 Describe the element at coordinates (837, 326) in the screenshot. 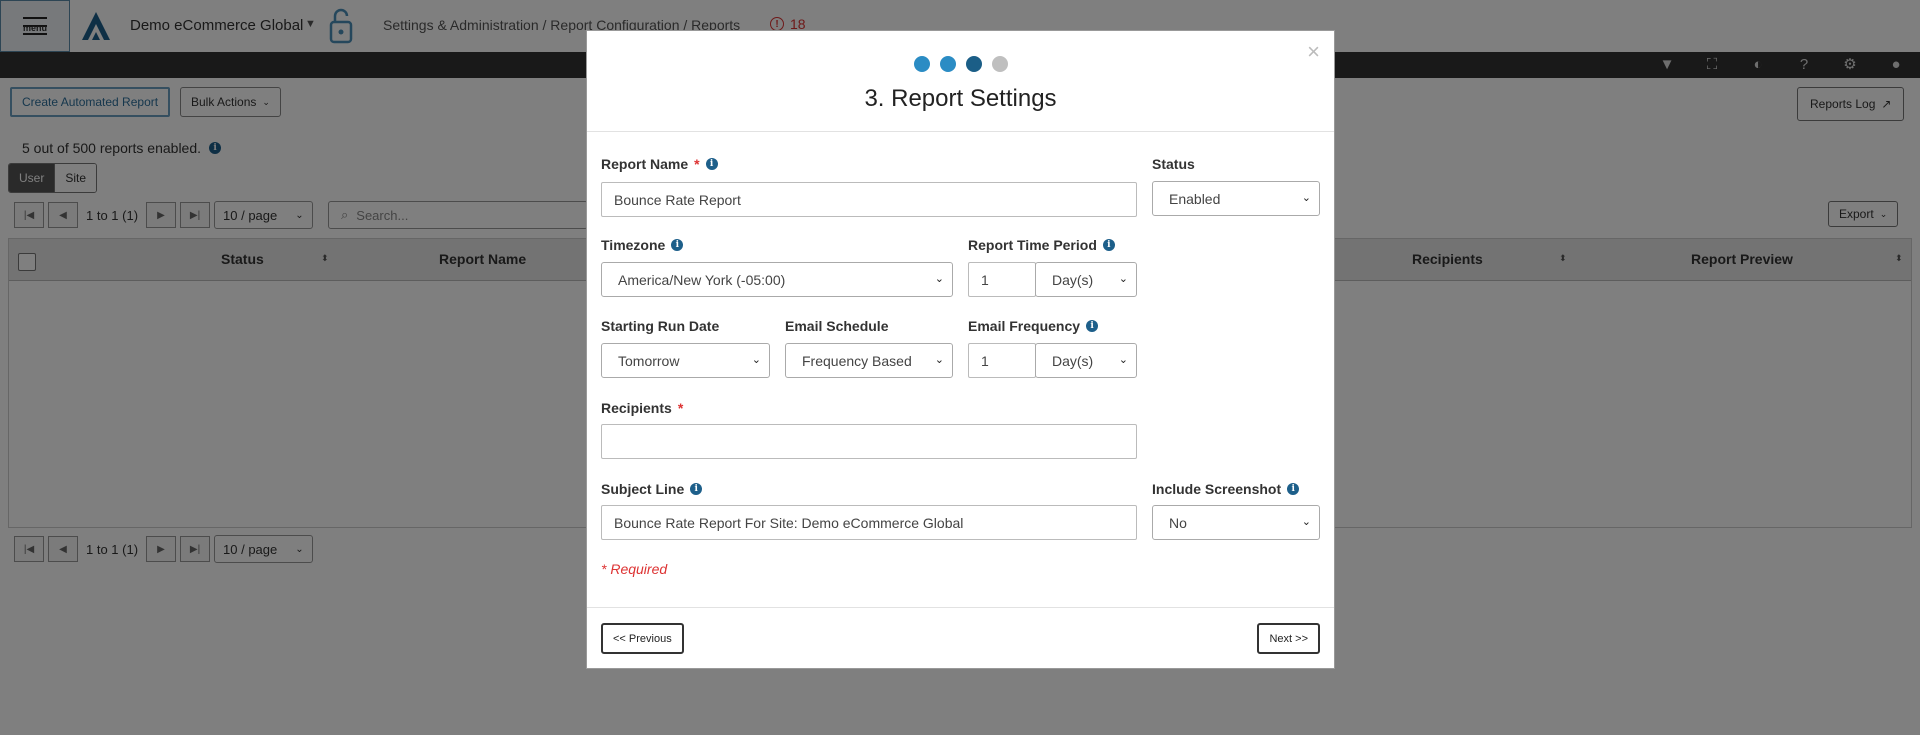

I see `email-schedule-label: Email Schedule` at that location.